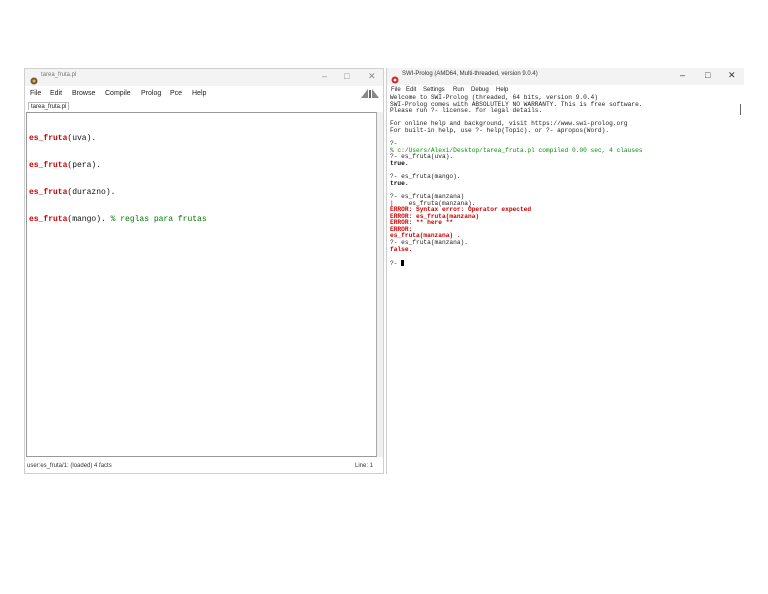 The height and width of the screenshot is (594, 768). Describe the element at coordinates (401, 249) in the screenshot. I see `console-line: false.` at that location.